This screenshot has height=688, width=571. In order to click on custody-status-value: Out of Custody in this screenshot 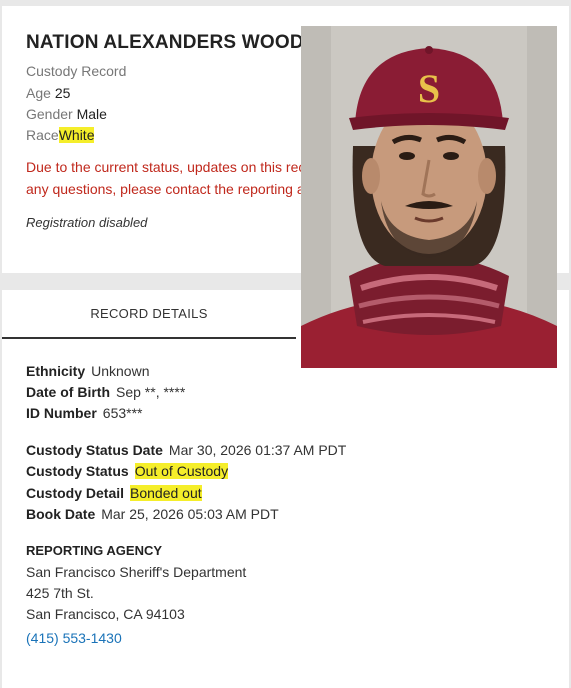, I will do `click(181, 471)`.